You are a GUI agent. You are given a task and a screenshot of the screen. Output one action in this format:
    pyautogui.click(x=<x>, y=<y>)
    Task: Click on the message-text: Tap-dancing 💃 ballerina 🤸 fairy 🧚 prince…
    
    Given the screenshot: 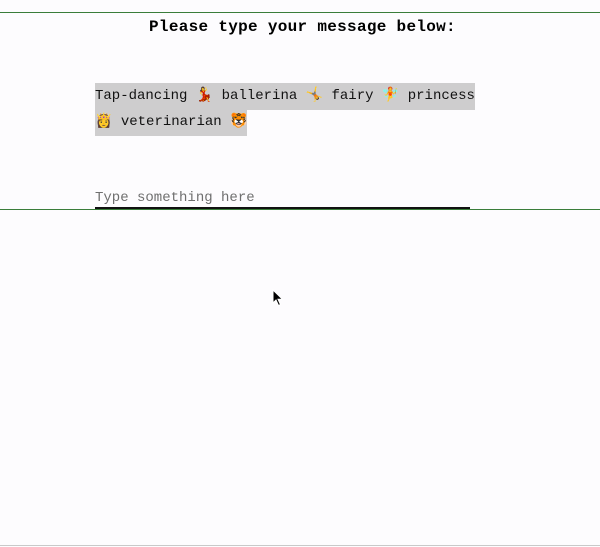 What is the action you would take?
    pyautogui.click(x=285, y=109)
    